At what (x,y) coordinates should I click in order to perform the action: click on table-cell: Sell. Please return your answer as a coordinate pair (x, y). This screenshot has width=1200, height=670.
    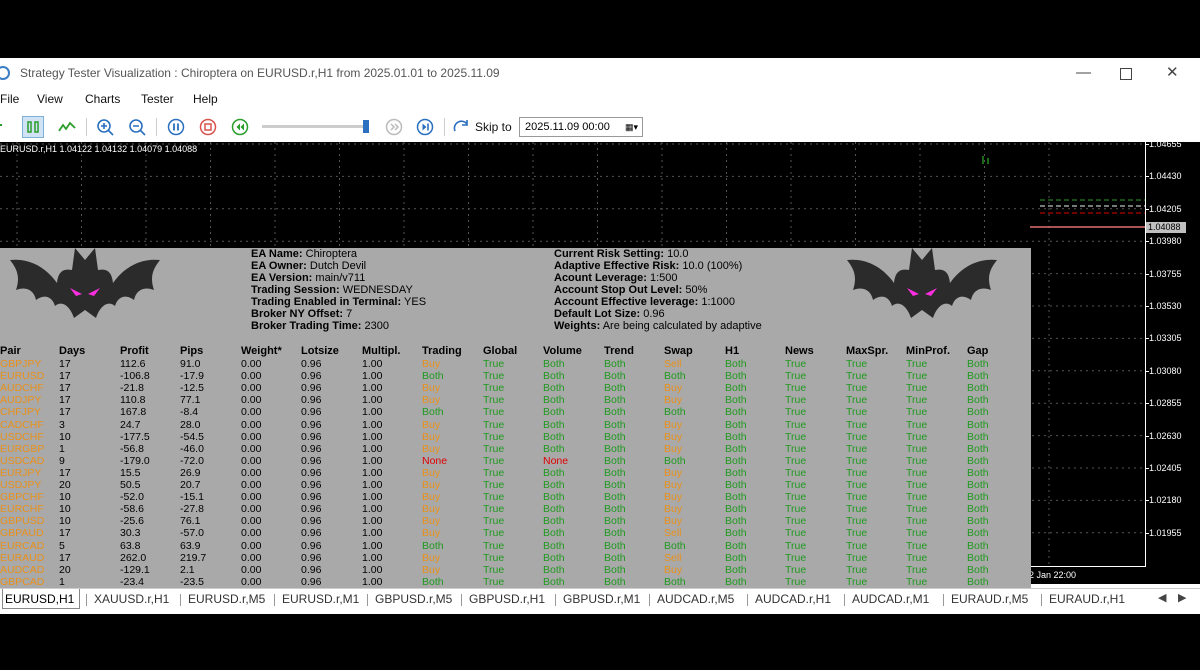
    Looking at the image, I should click on (673, 557).